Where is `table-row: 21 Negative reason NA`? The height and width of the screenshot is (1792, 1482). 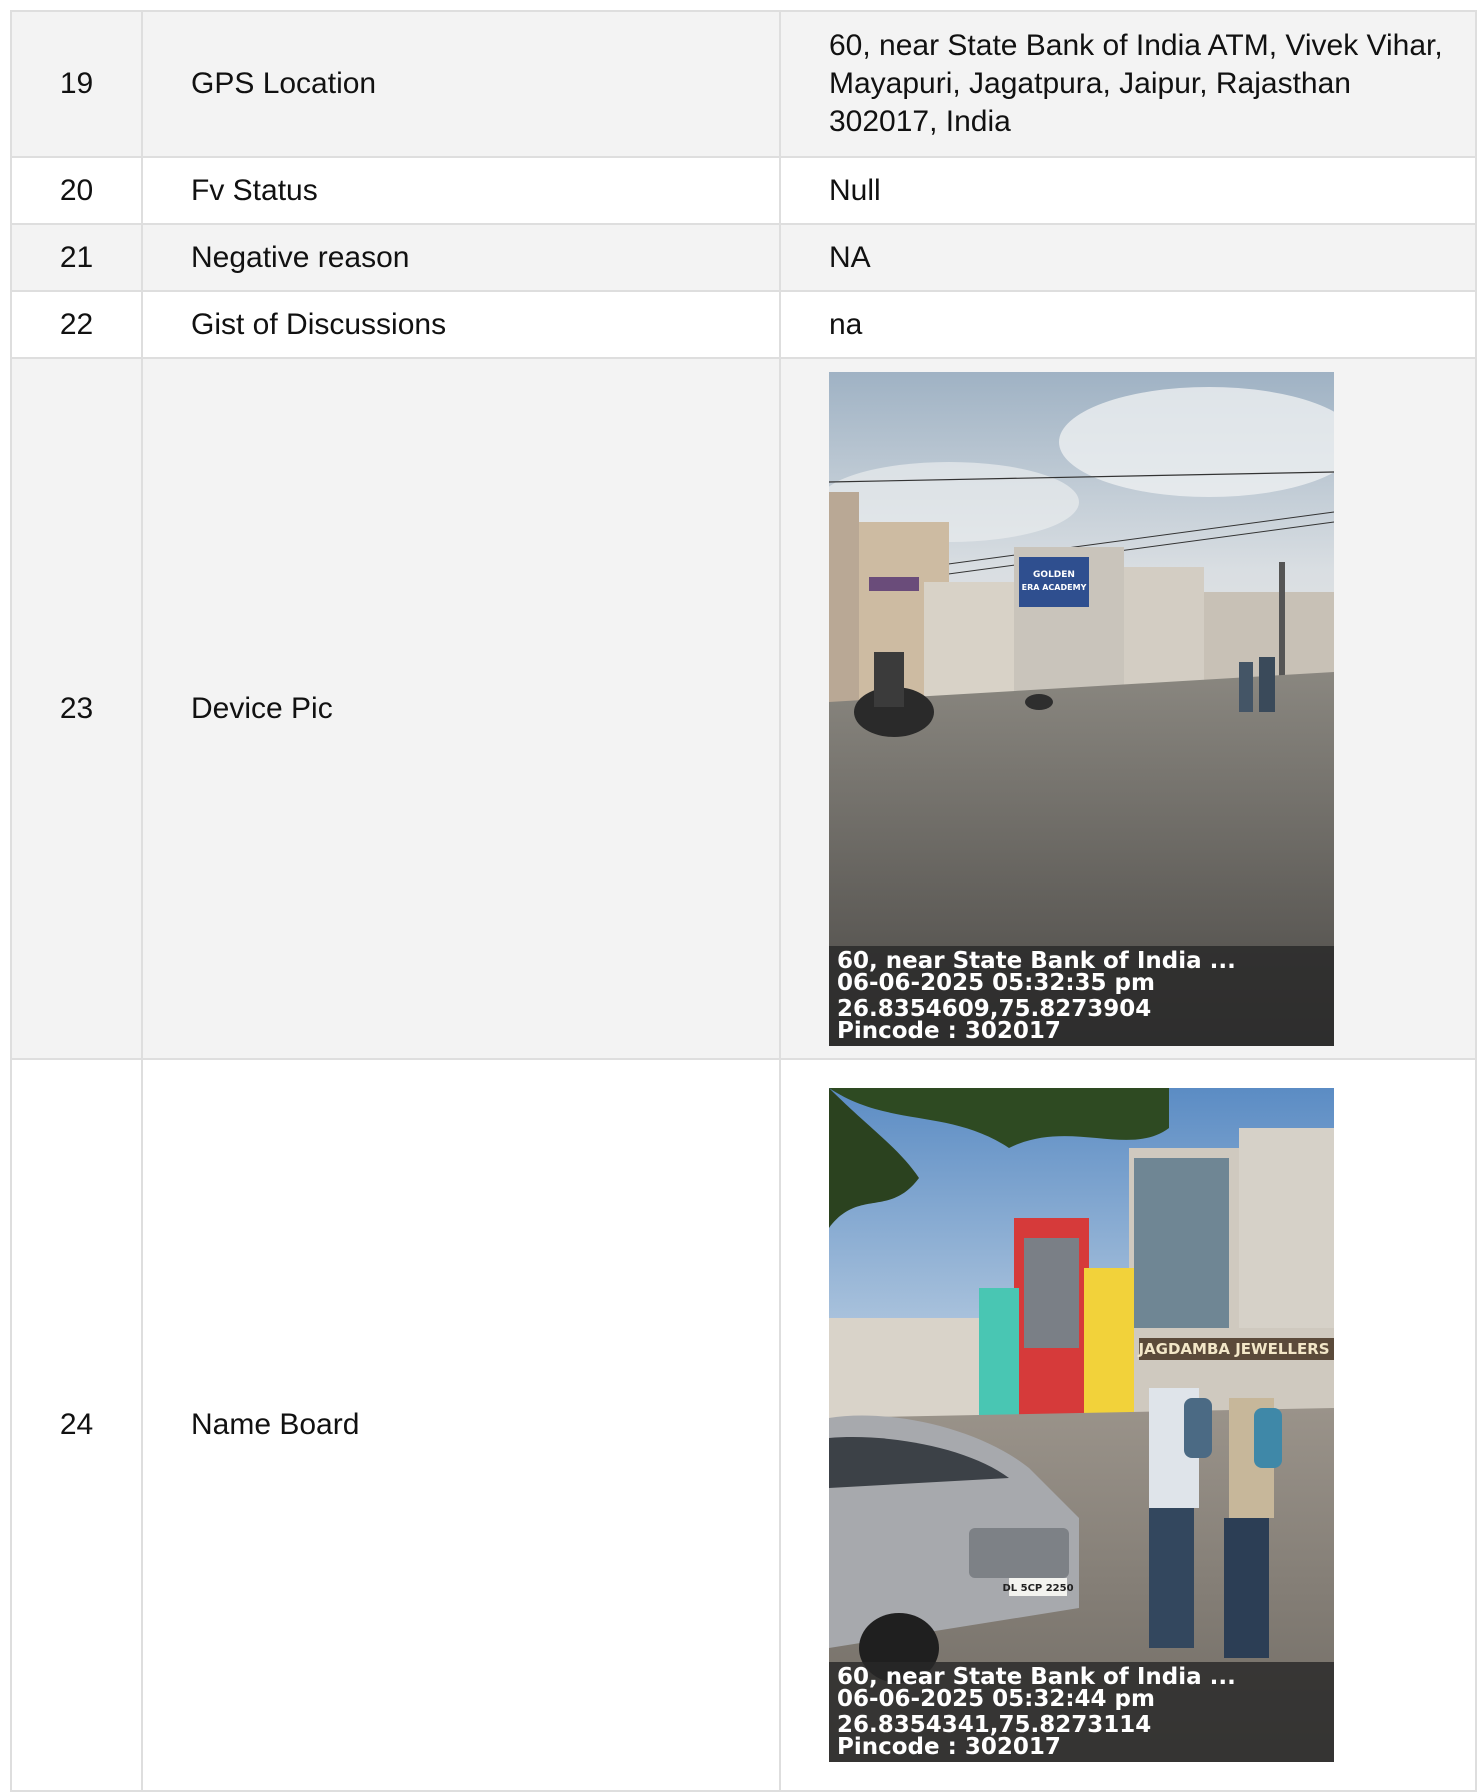
table-row: 21 Negative reason NA is located at coordinates (743, 257).